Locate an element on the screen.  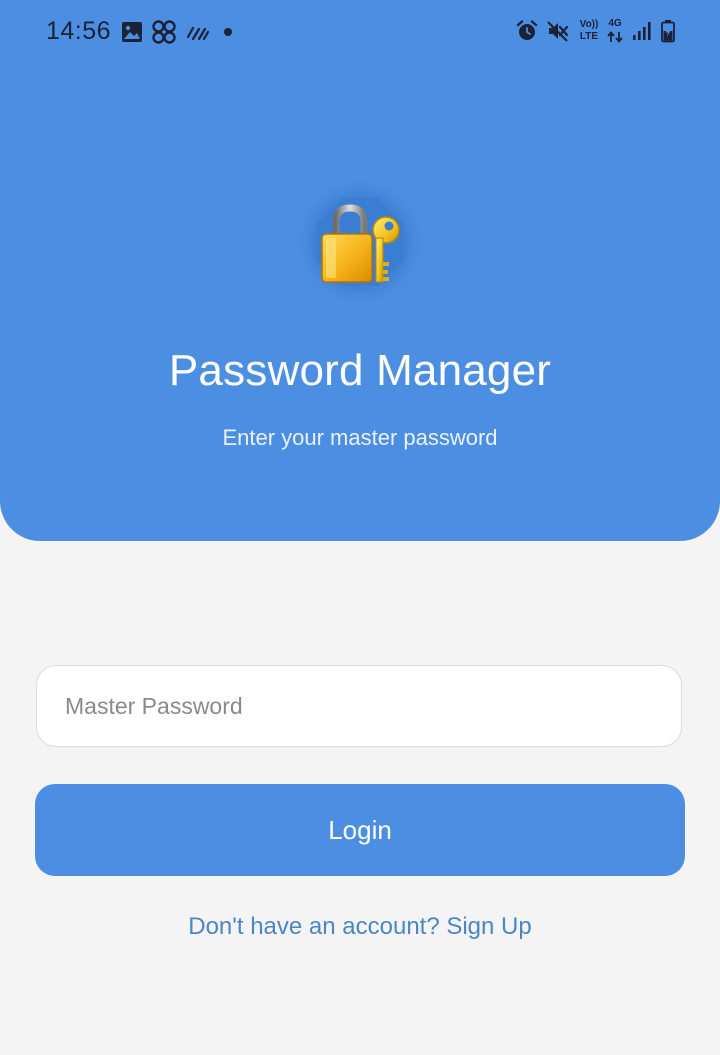
alarm-icon is located at coordinates (527, 30).